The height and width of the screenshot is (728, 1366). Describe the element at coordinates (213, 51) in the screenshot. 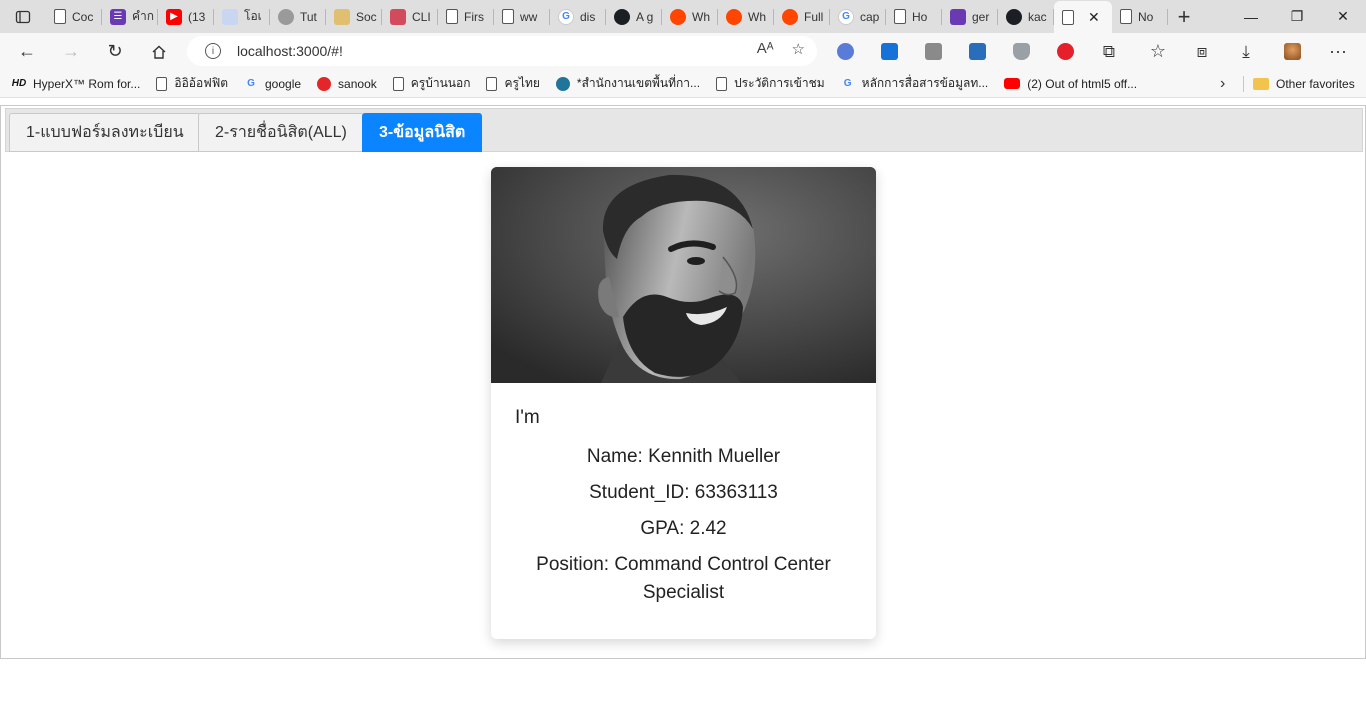

I see `info-icon: i` at that location.